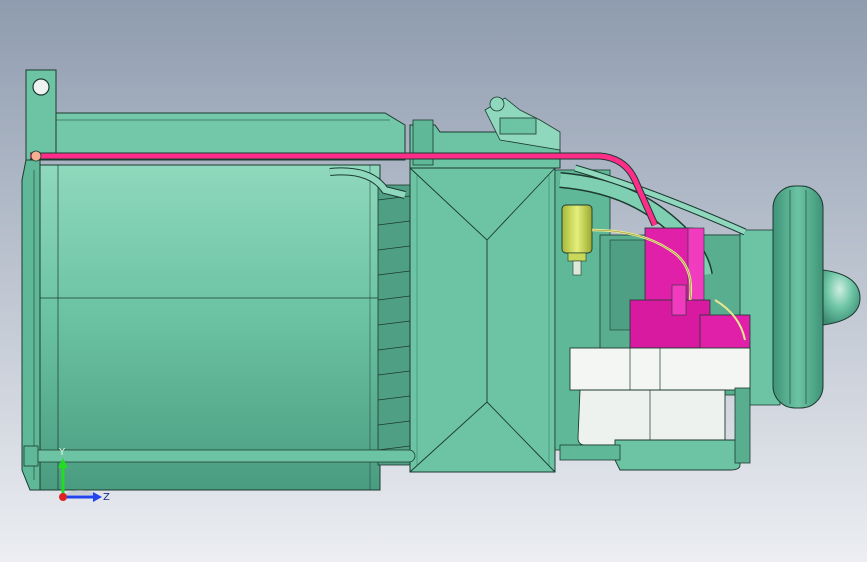  Describe the element at coordinates (798, 297) in the screenshot. I see `flywheel` at that location.